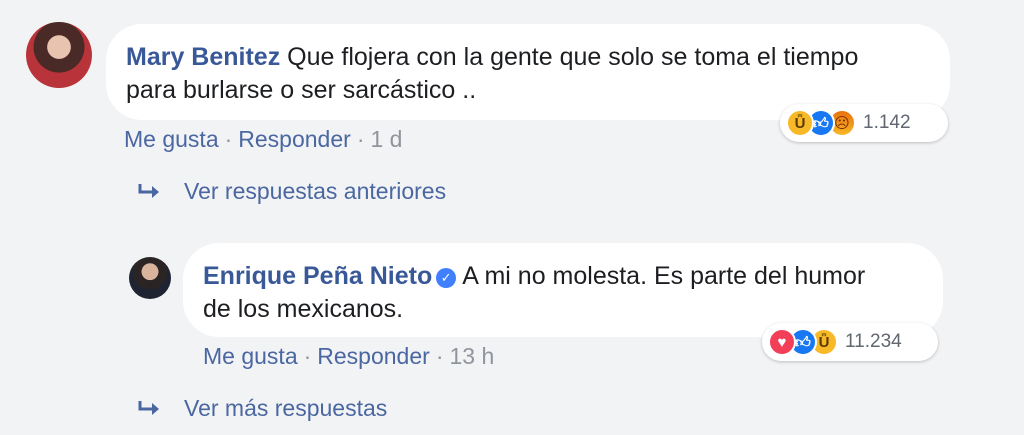 The image size is (1024, 435). Describe the element at coordinates (664, 276) in the screenshot. I see `comment-text: A mi no molesta. Es parte del humor` at that location.